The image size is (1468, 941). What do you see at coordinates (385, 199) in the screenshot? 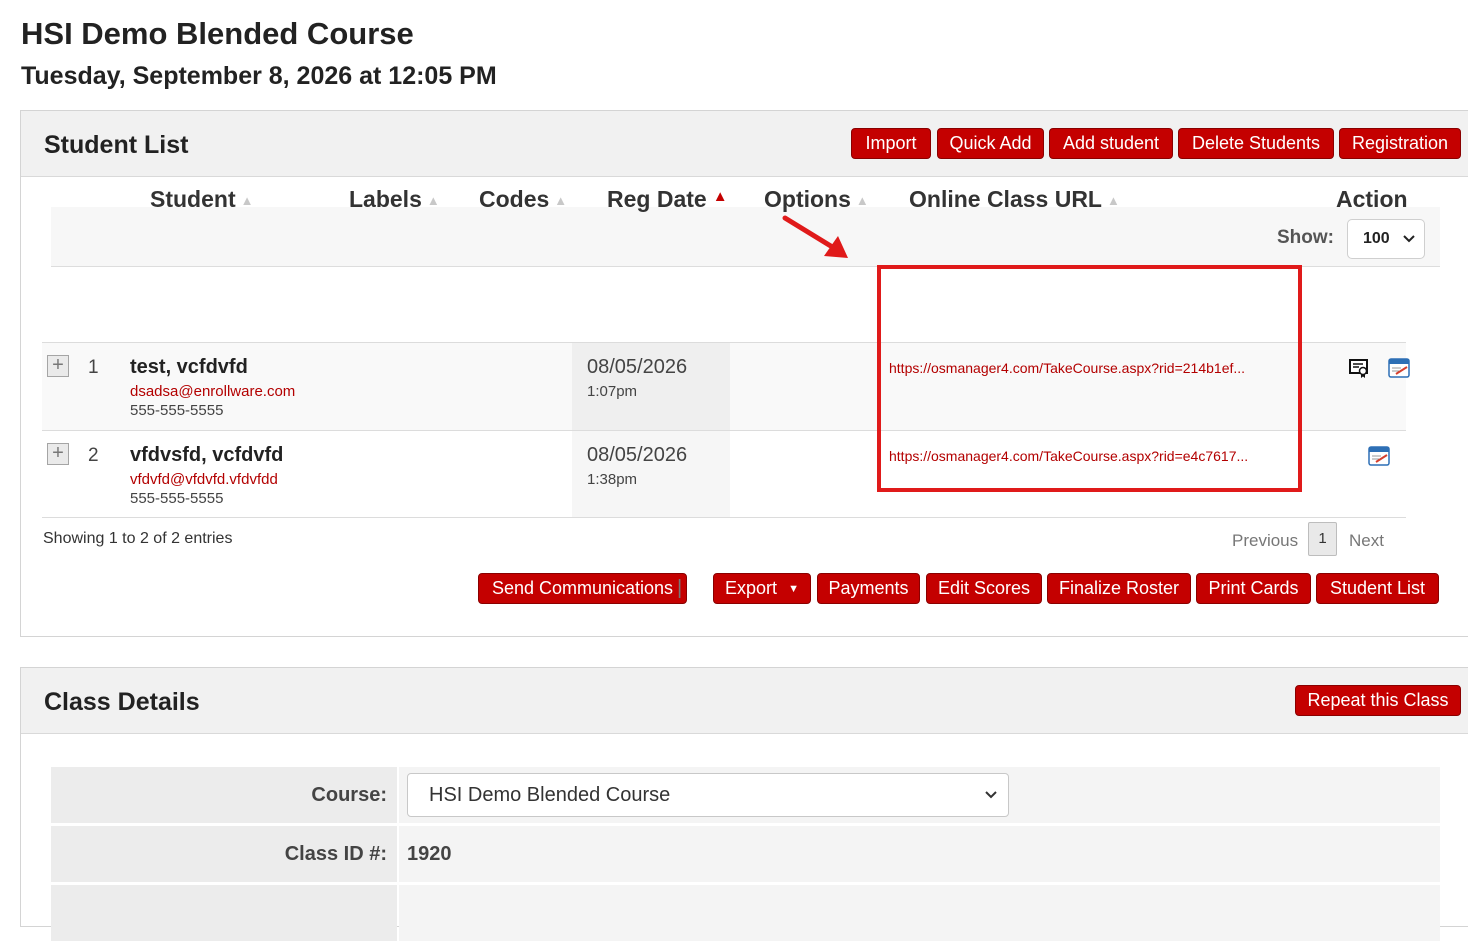
I see `column-header-label: Labels` at bounding box center [385, 199].